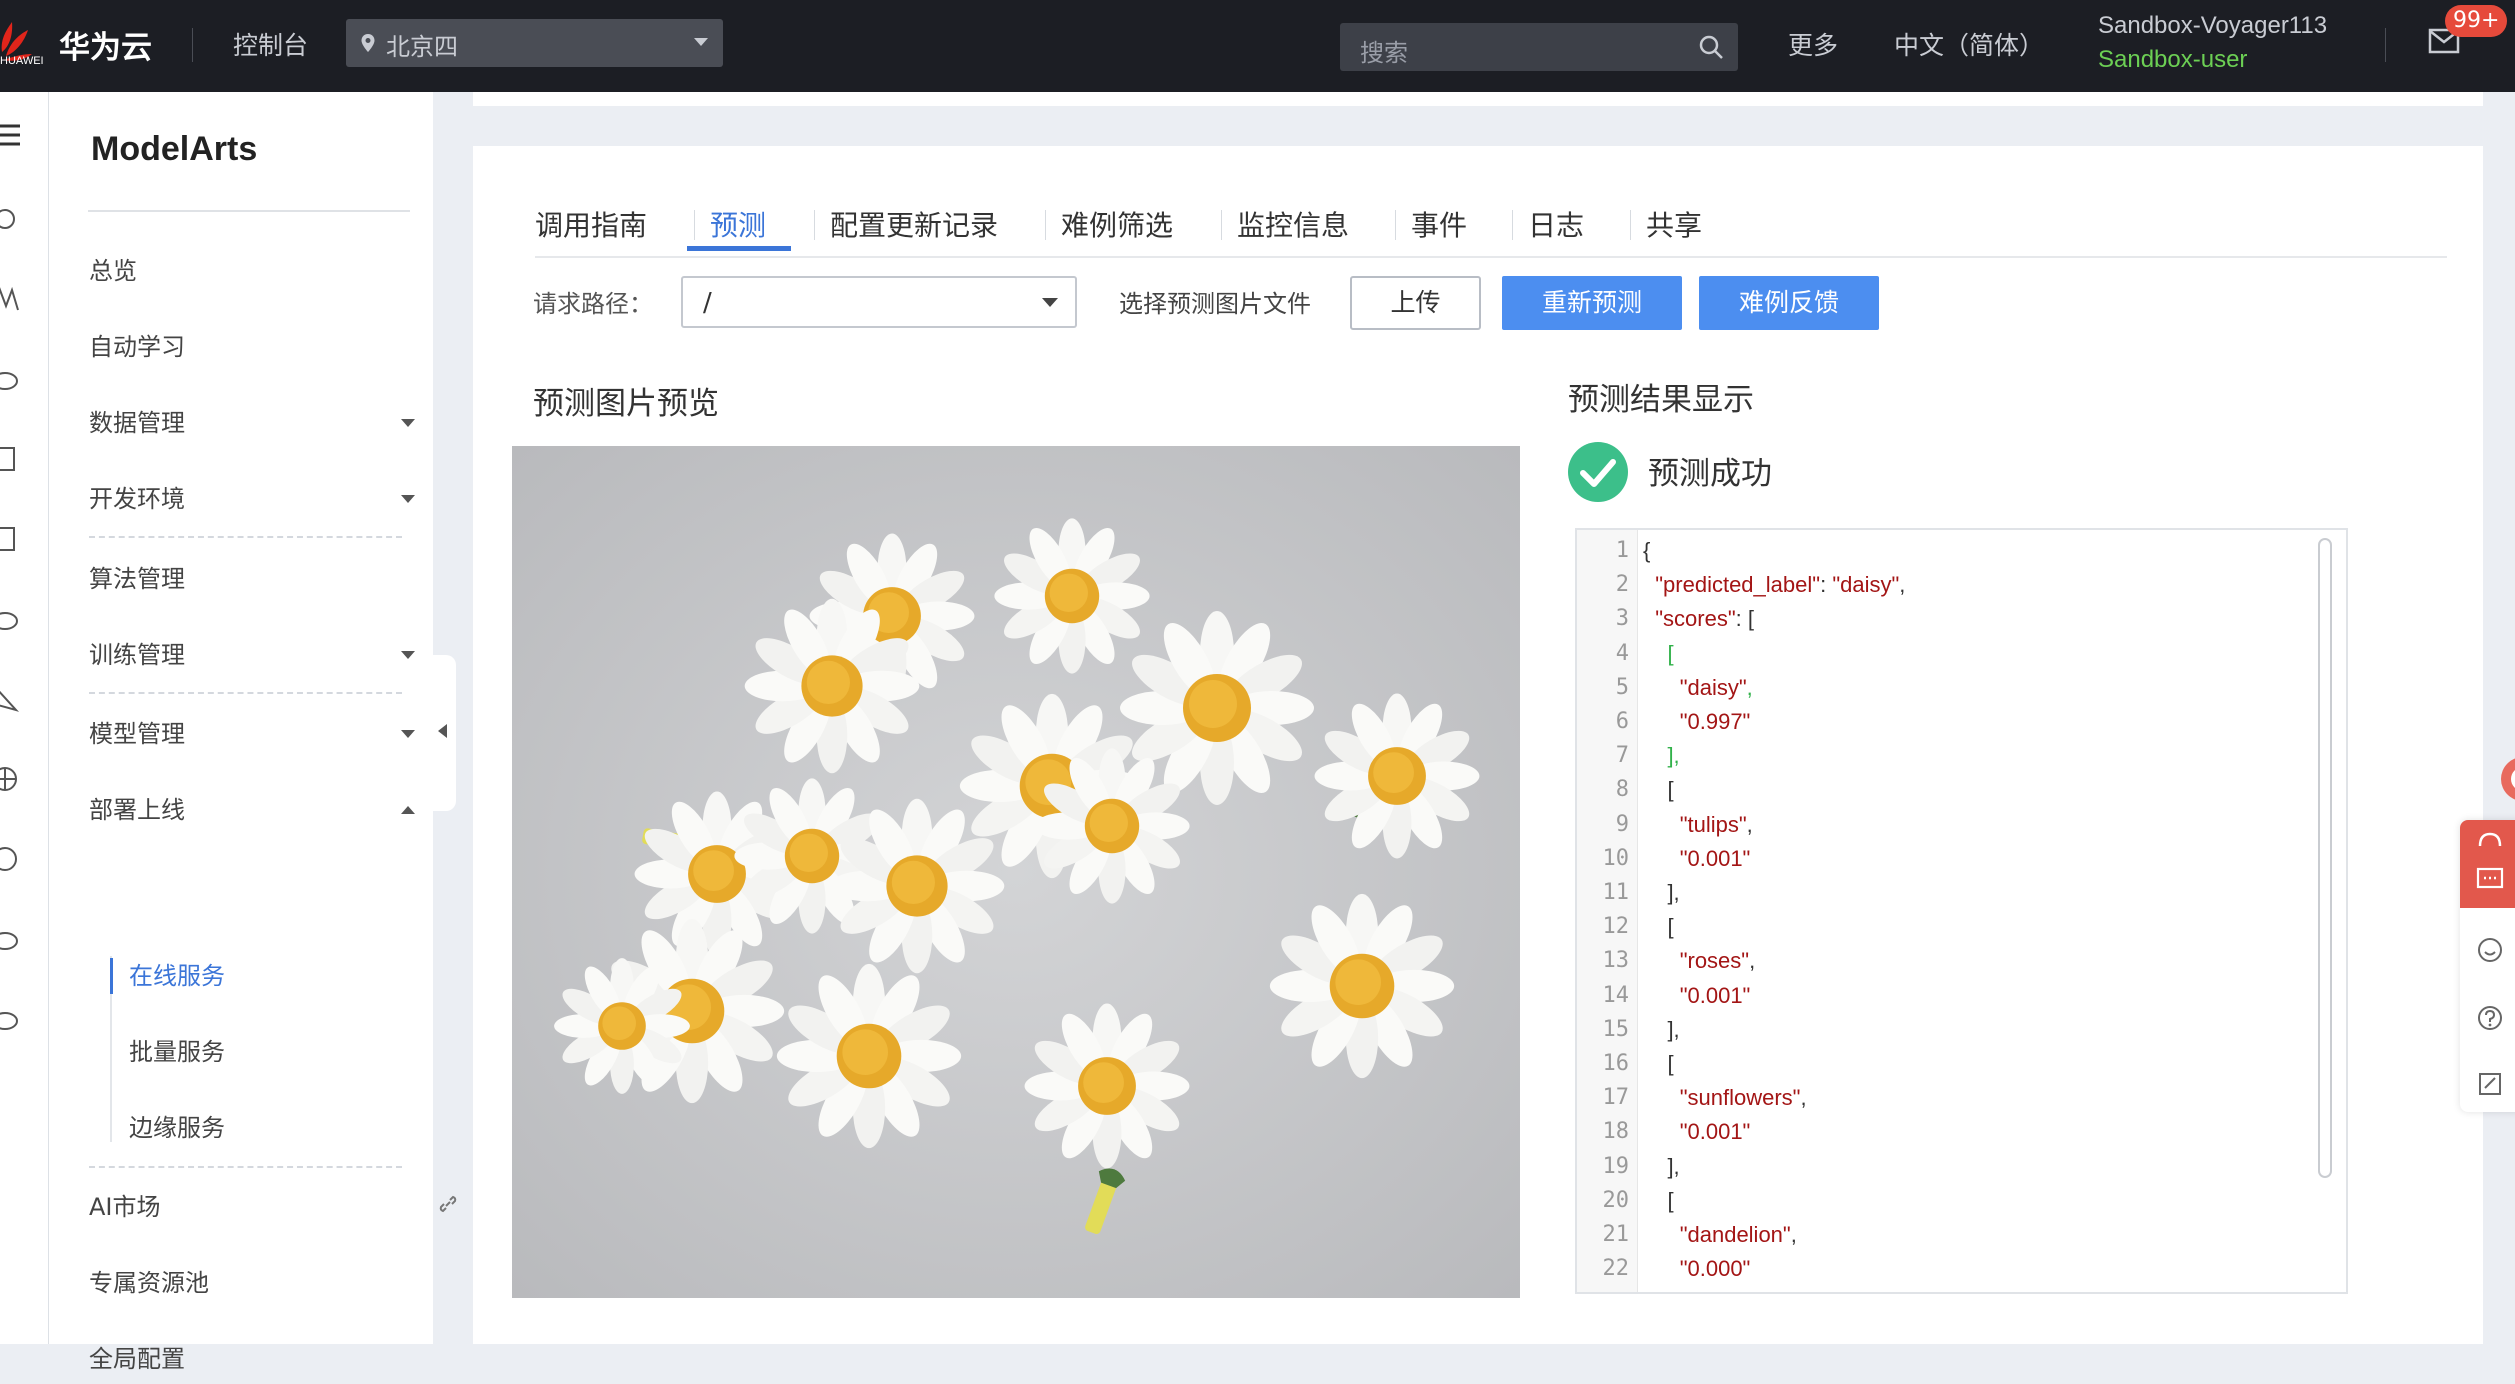 Image resolution: width=2515 pixels, height=1384 pixels. What do you see at coordinates (10, 1019) in the screenshot?
I see `cloud-download-icon` at bounding box center [10, 1019].